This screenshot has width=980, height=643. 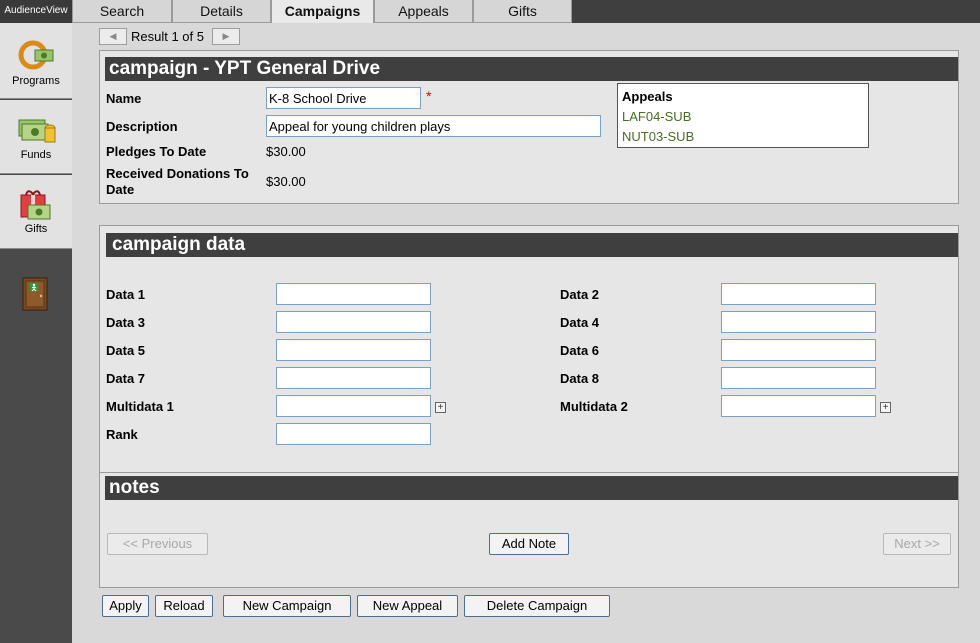 What do you see at coordinates (126, 350) in the screenshot?
I see `data-5-label: Data 5` at bounding box center [126, 350].